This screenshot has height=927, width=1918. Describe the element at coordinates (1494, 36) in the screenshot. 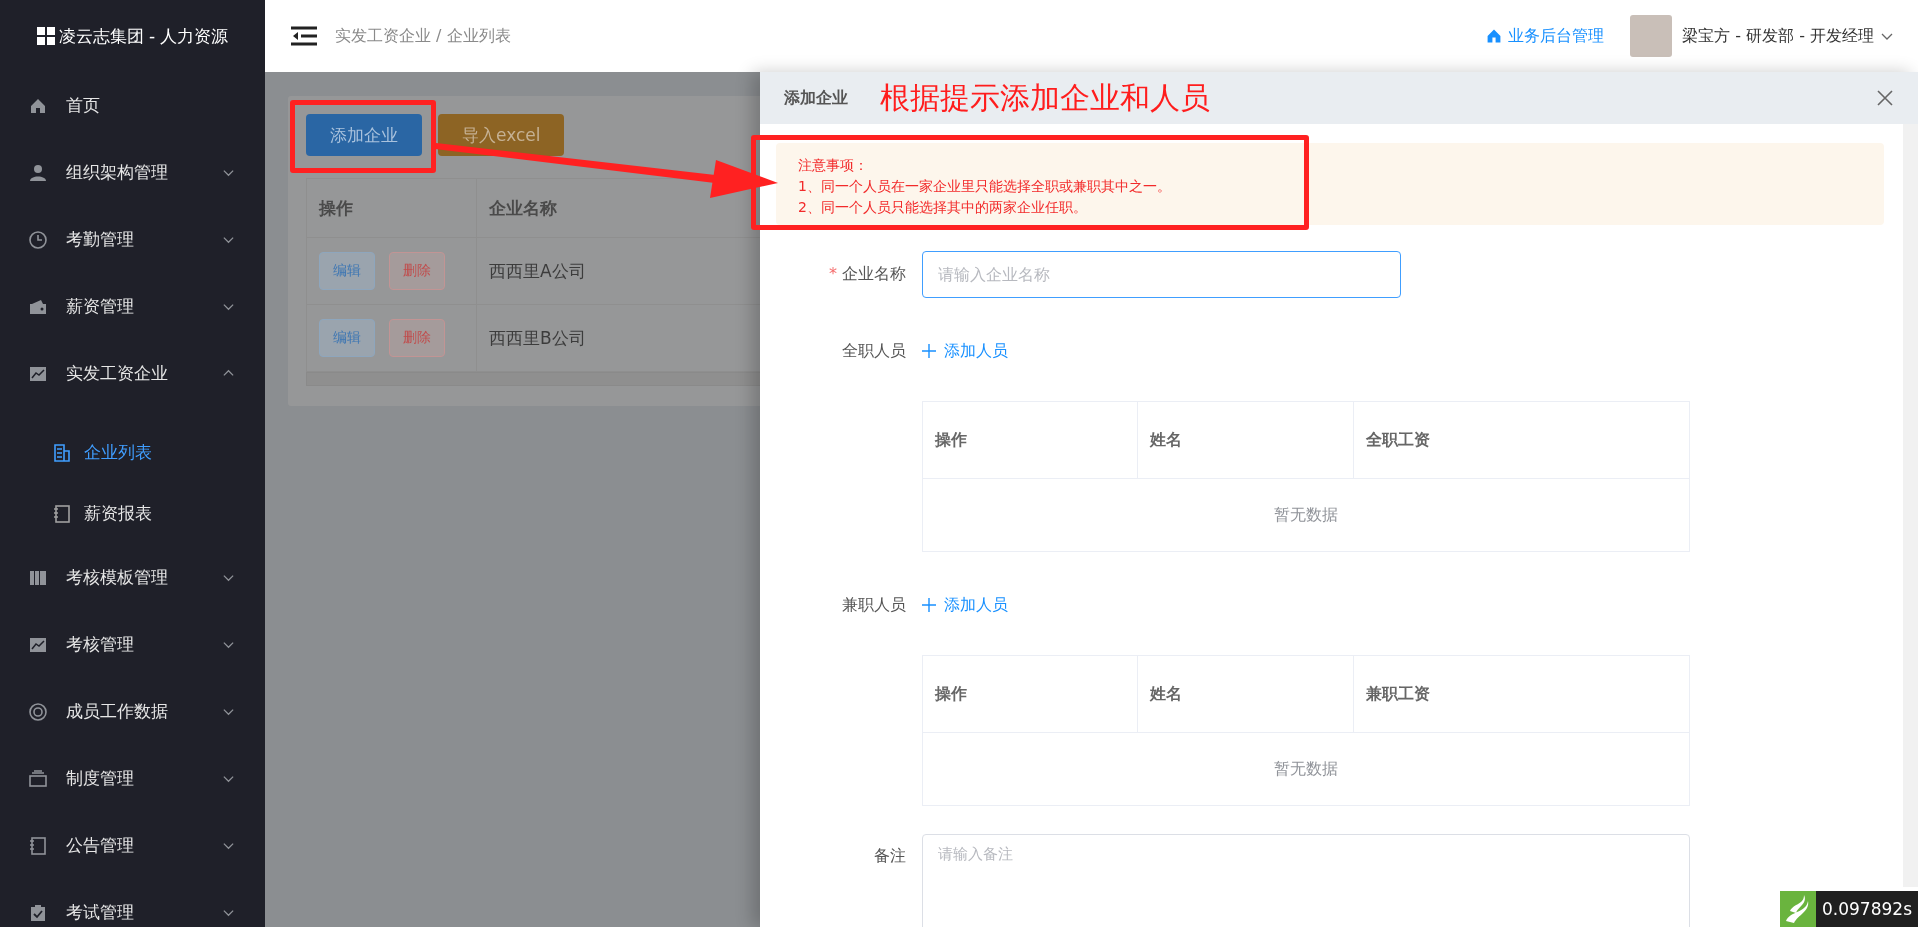

I see `home-icon` at that location.